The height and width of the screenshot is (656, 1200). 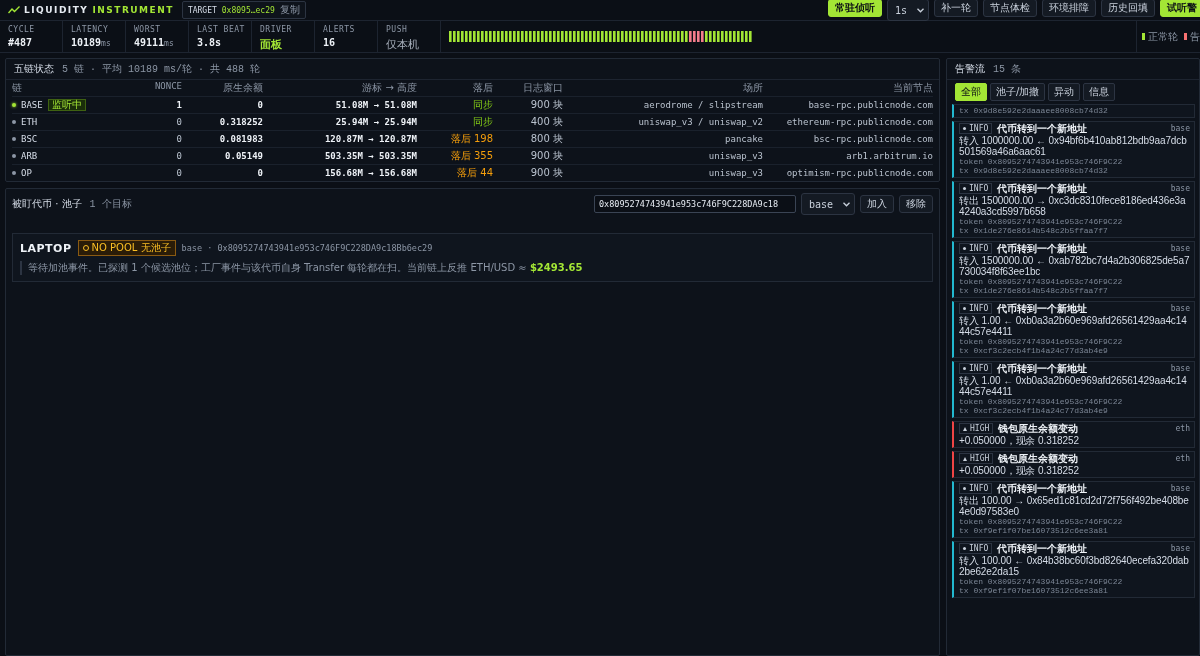 What do you see at coordinates (271, 44) in the screenshot?
I see `stat-value: 面板` at bounding box center [271, 44].